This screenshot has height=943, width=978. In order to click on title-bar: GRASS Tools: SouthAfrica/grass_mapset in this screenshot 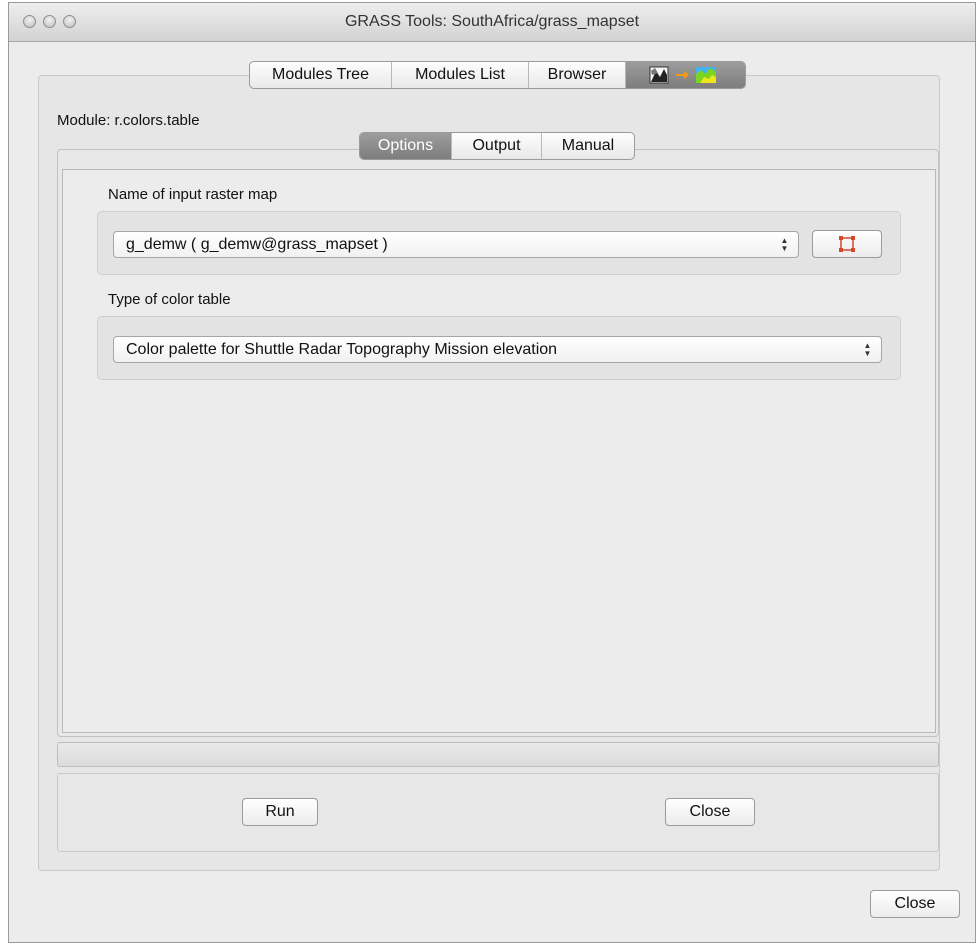, I will do `click(492, 22)`.